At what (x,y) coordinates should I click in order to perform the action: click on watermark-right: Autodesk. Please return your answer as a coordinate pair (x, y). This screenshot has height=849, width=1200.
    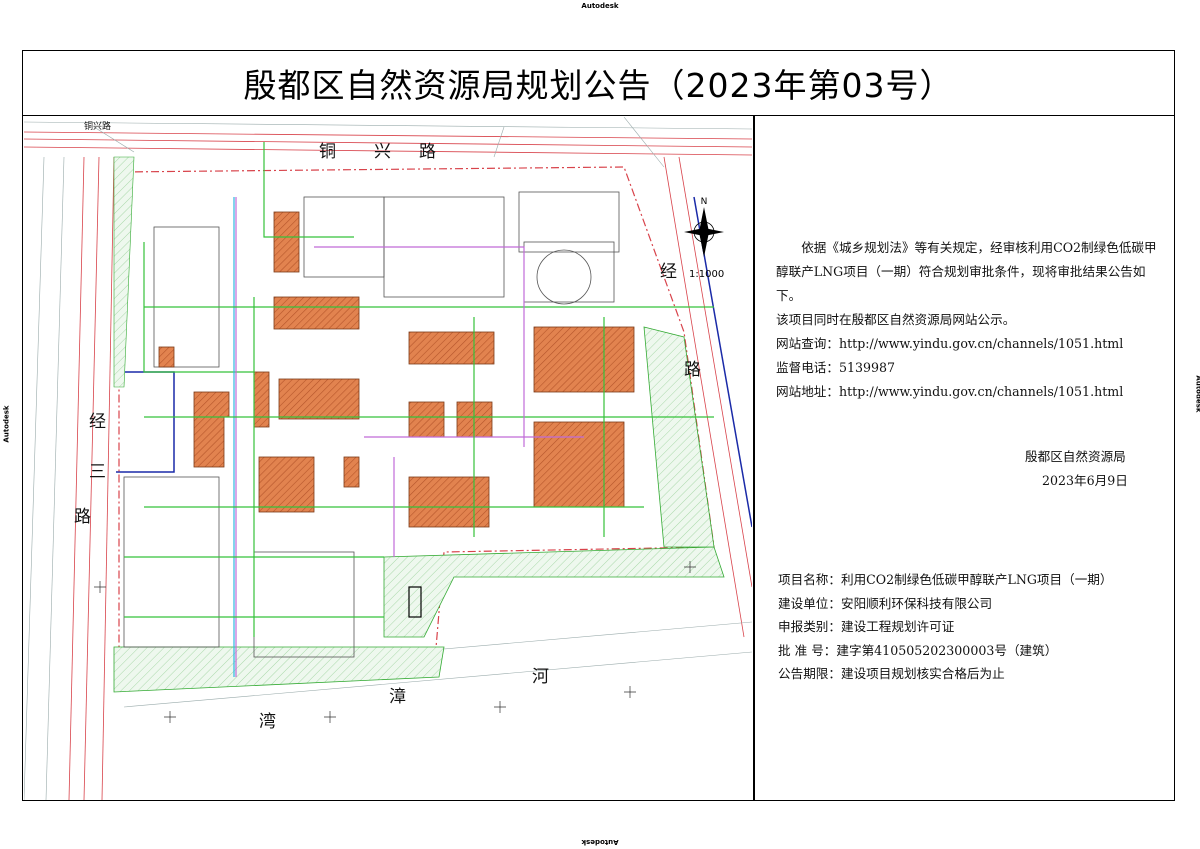
    Looking at the image, I should click on (1197, 394).